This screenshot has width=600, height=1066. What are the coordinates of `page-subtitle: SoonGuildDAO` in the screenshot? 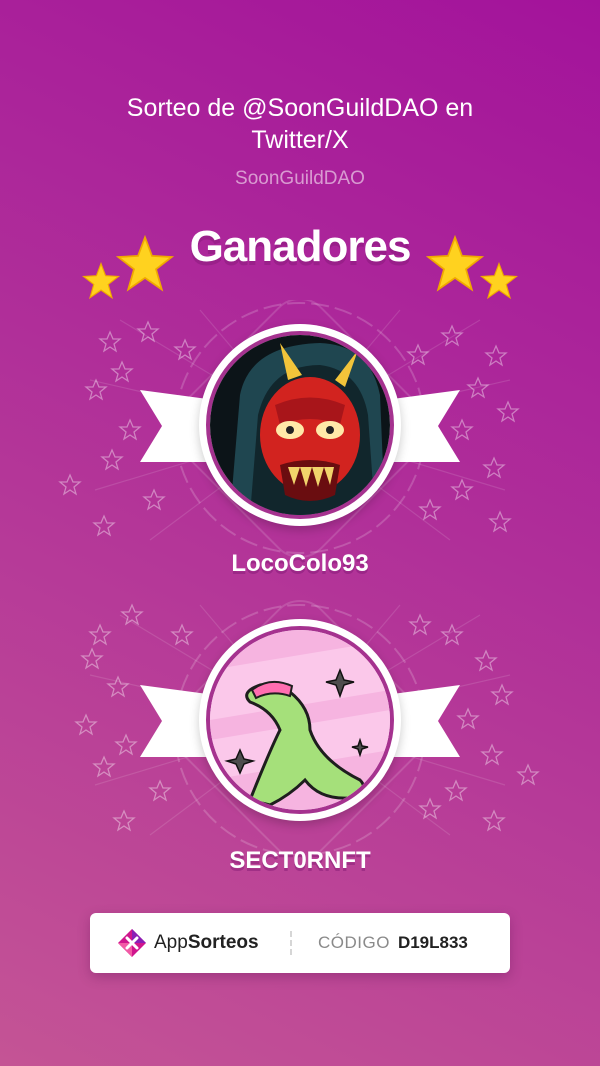 It's located at (300, 178).